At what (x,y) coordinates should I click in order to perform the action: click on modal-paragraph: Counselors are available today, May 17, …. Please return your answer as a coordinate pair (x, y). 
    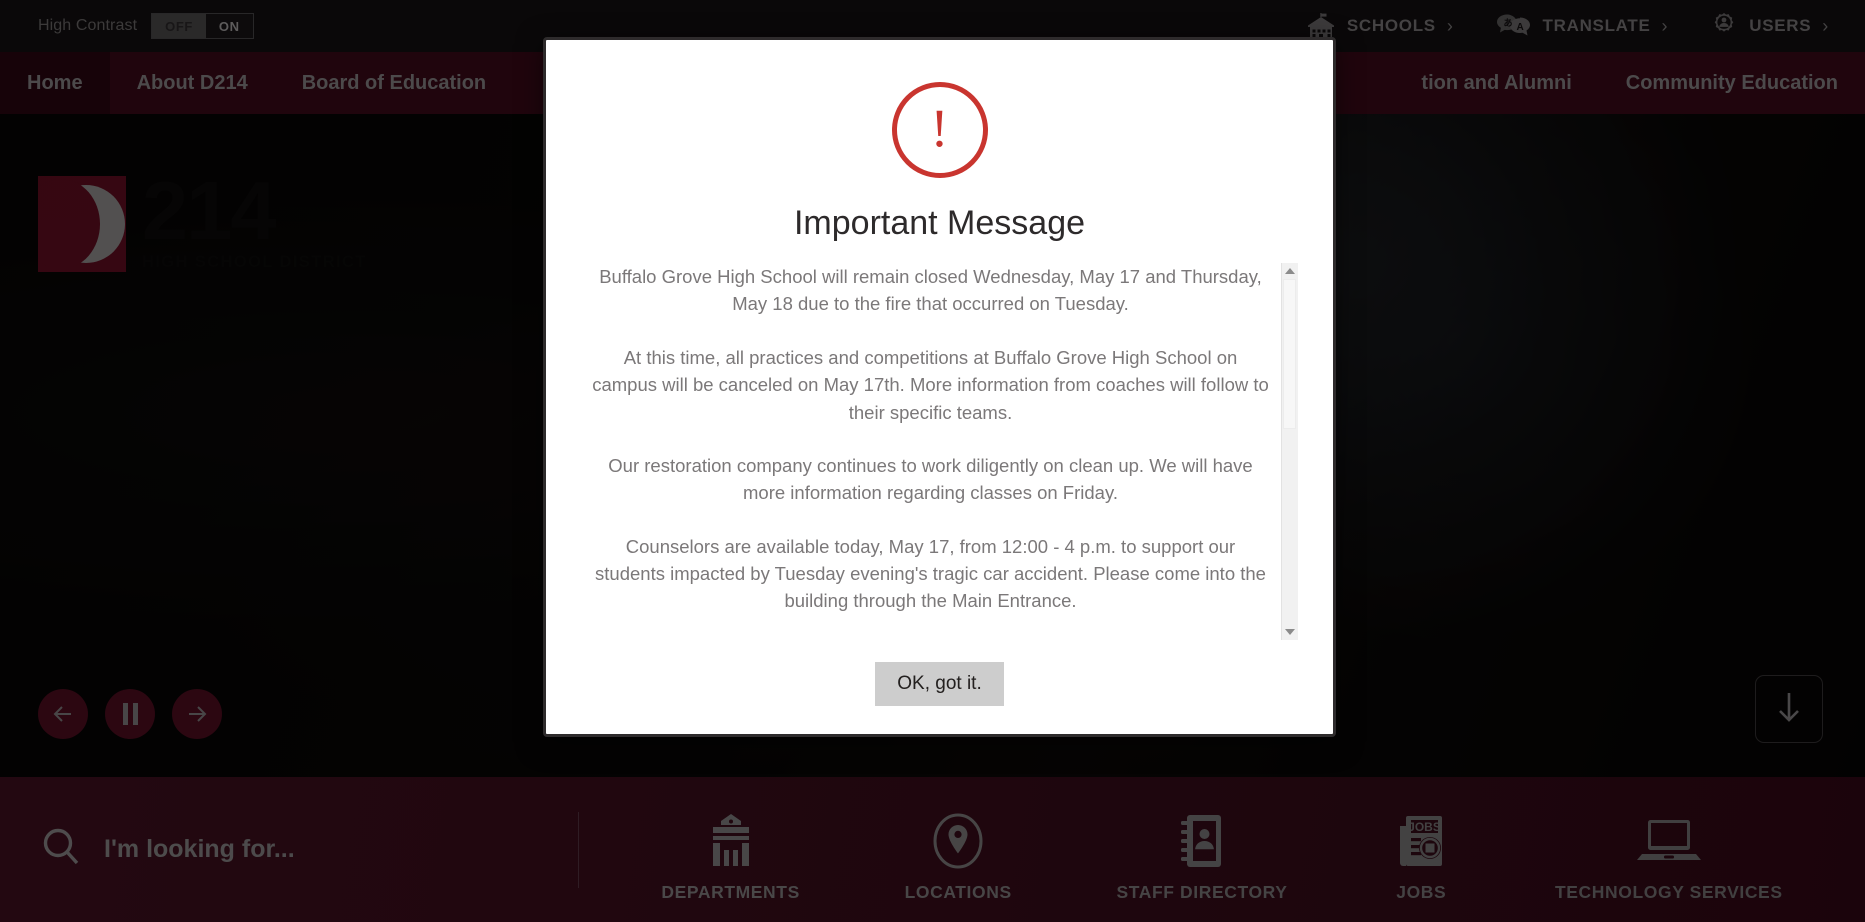
    Looking at the image, I should click on (930, 573).